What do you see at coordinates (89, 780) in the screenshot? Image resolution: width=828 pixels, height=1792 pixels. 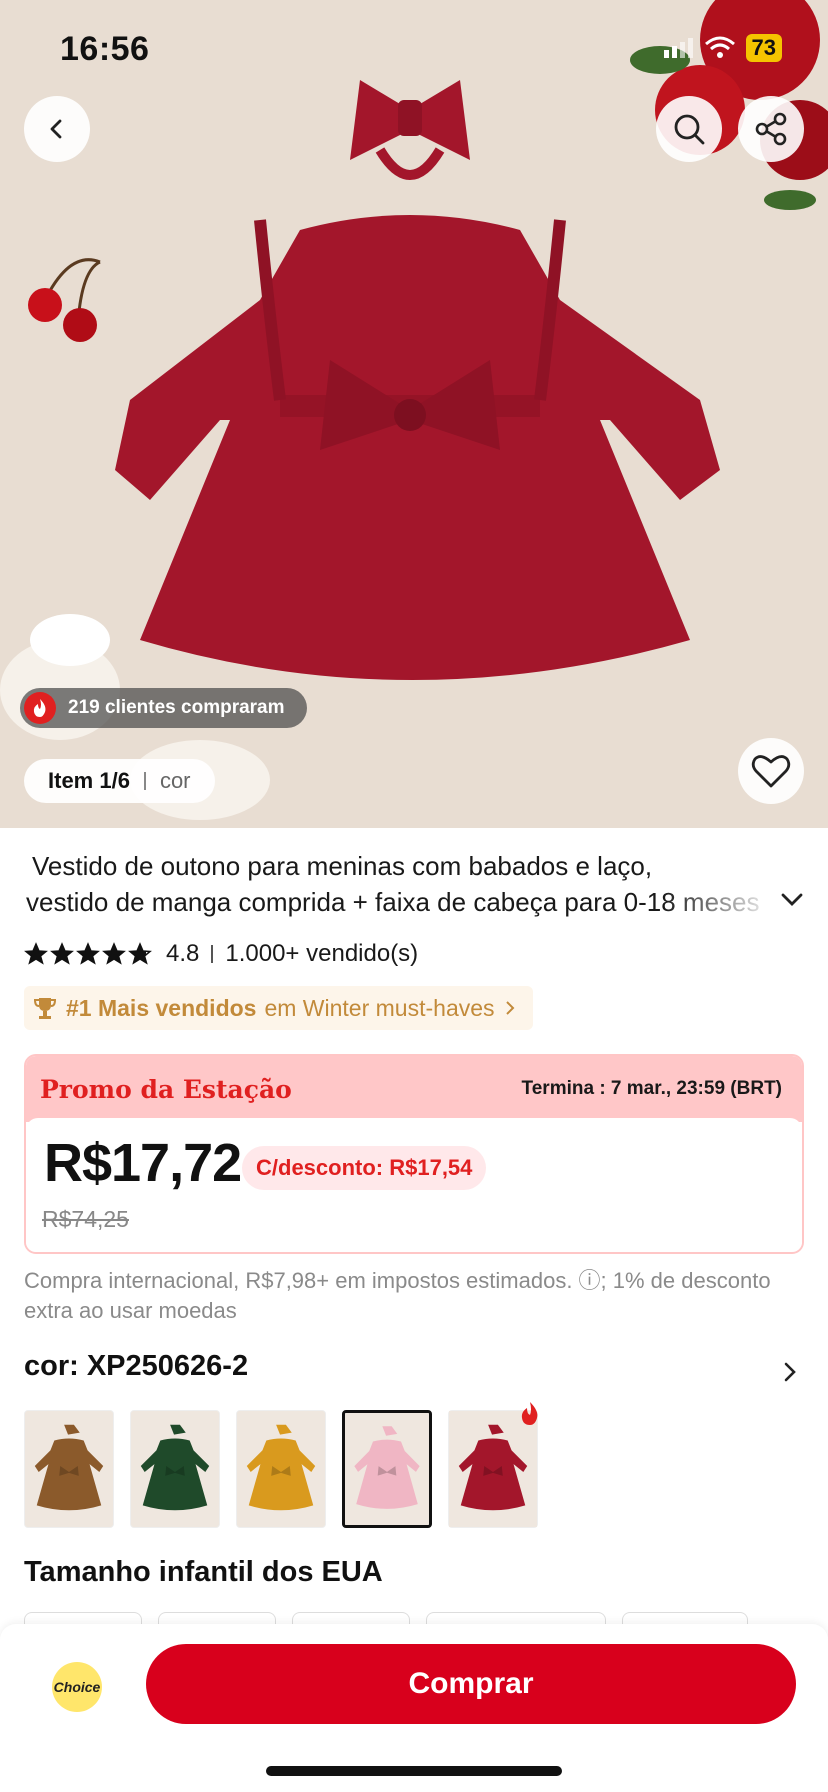 I see `item-counter-text: Item 1/6` at bounding box center [89, 780].